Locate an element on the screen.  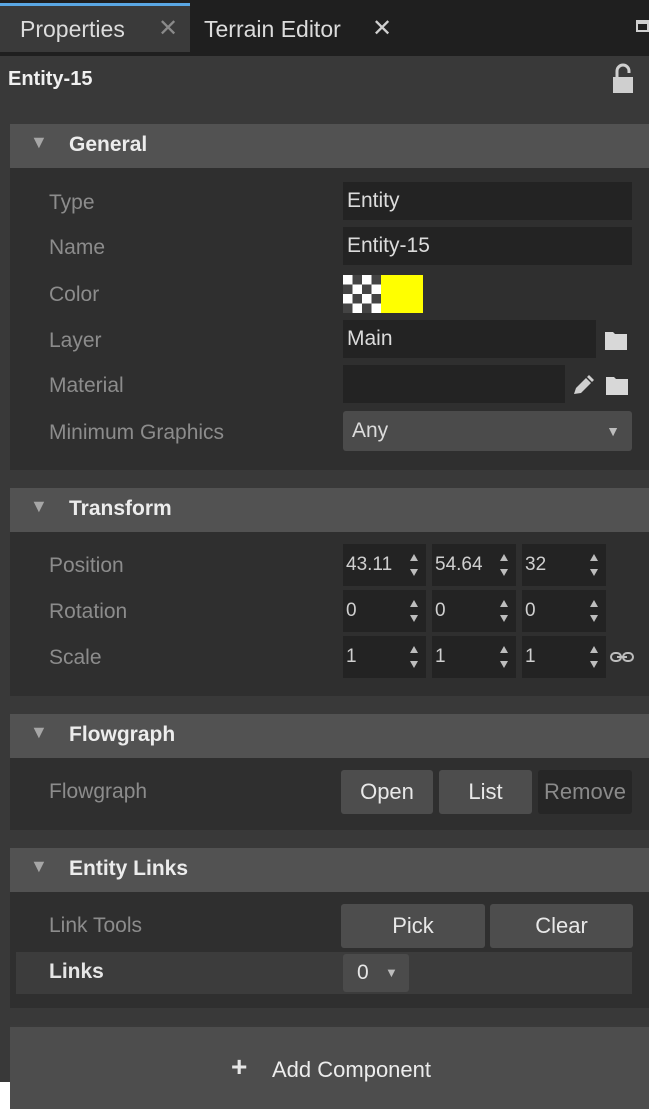
scale-x-input: 1 is located at coordinates (384, 657).